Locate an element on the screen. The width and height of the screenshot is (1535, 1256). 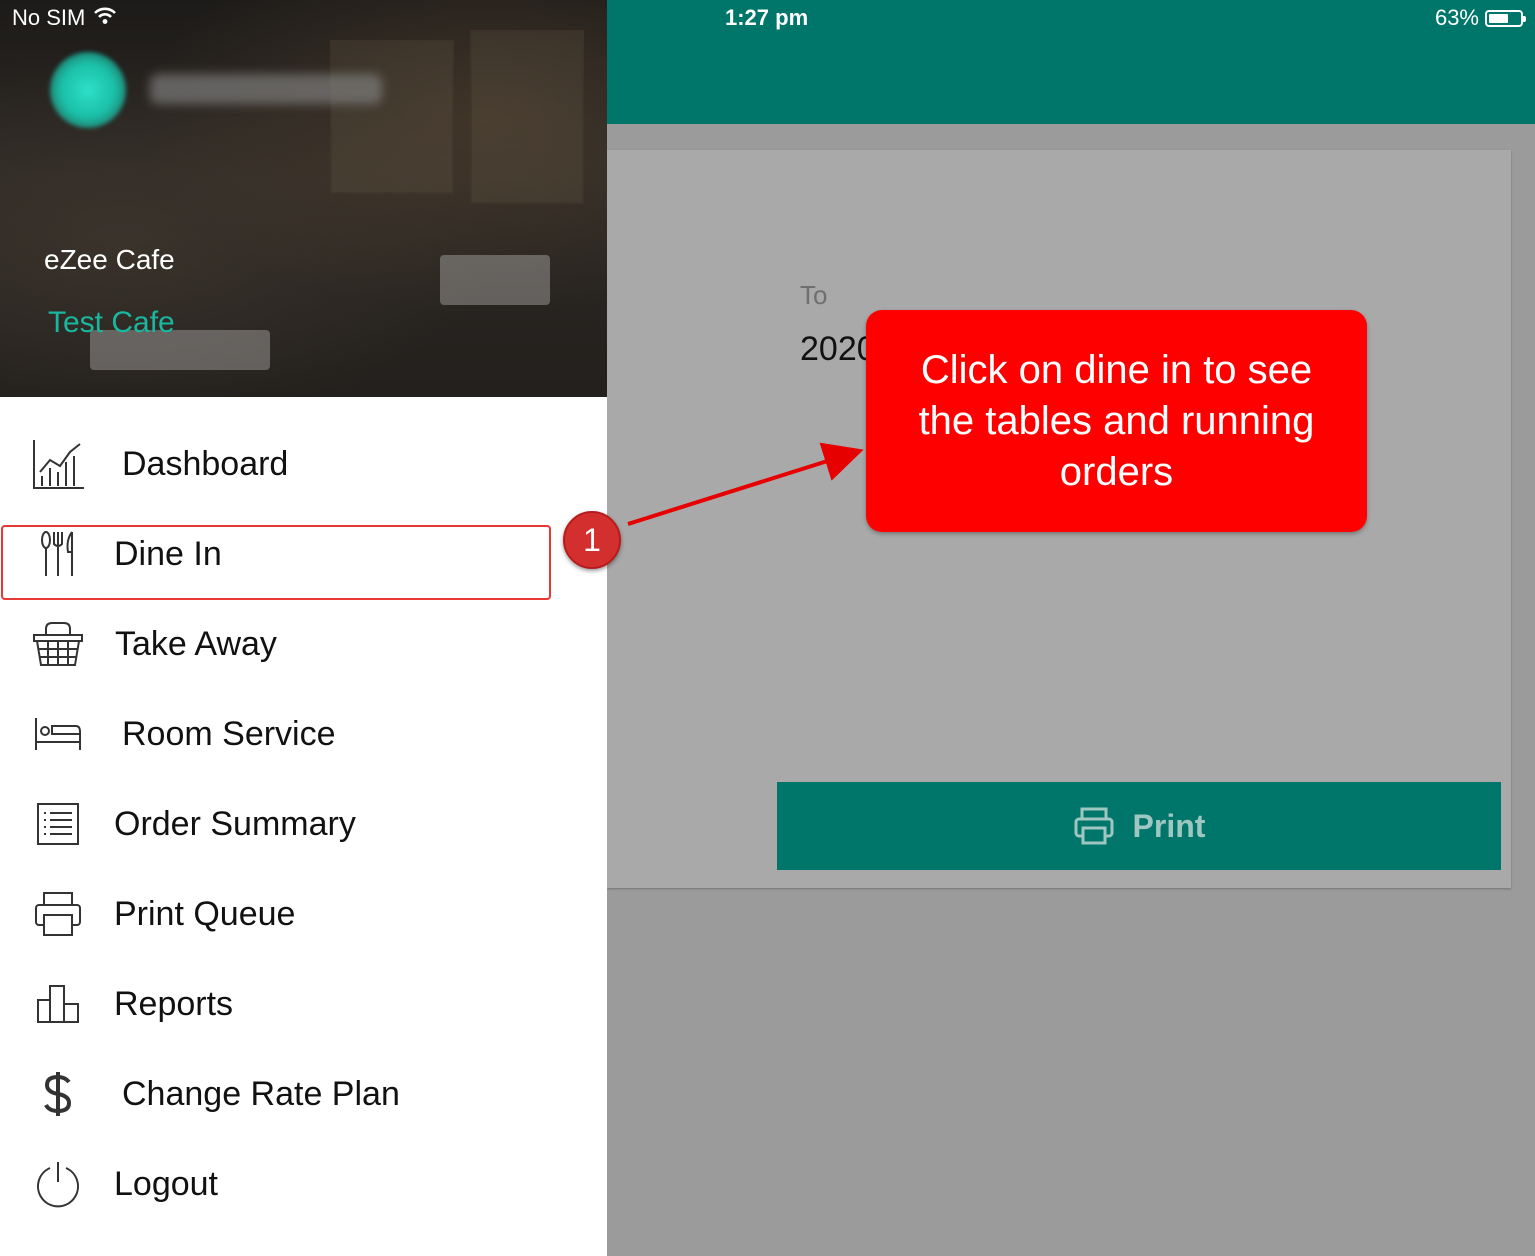
menu-item-order-summary: Order Summary is located at coordinates (303, 824).